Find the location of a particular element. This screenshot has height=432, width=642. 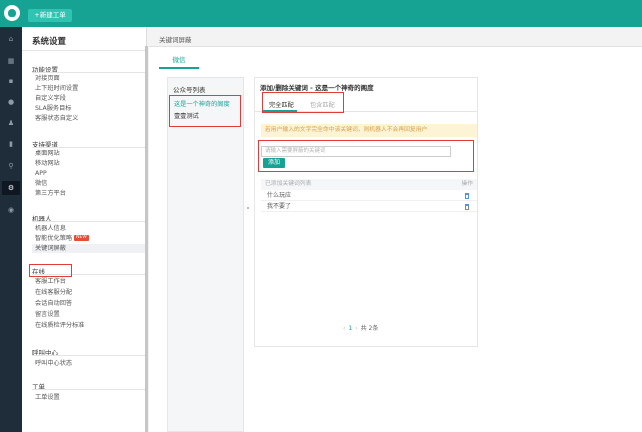

keyword-text: 我不要了 is located at coordinates (279, 206).